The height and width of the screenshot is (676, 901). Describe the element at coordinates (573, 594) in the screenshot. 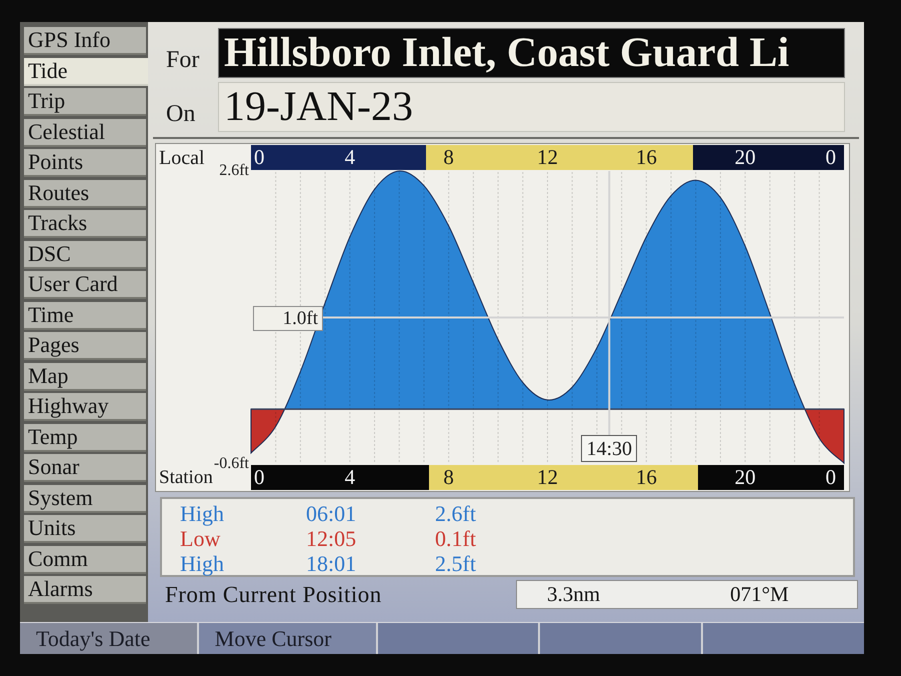

I see `distance-value: 3.3nm` at that location.